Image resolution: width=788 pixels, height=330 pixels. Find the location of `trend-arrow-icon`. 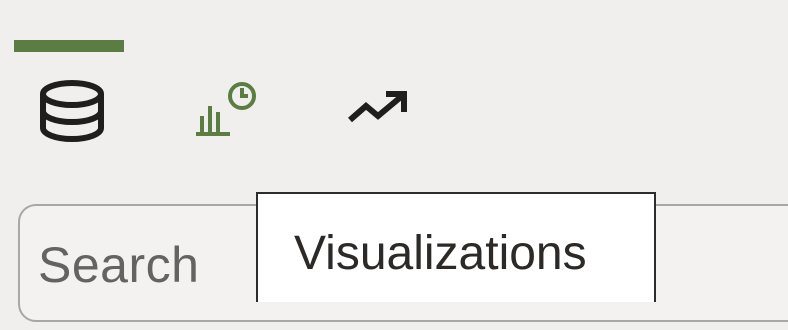

trend-arrow-icon is located at coordinates (379, 108).